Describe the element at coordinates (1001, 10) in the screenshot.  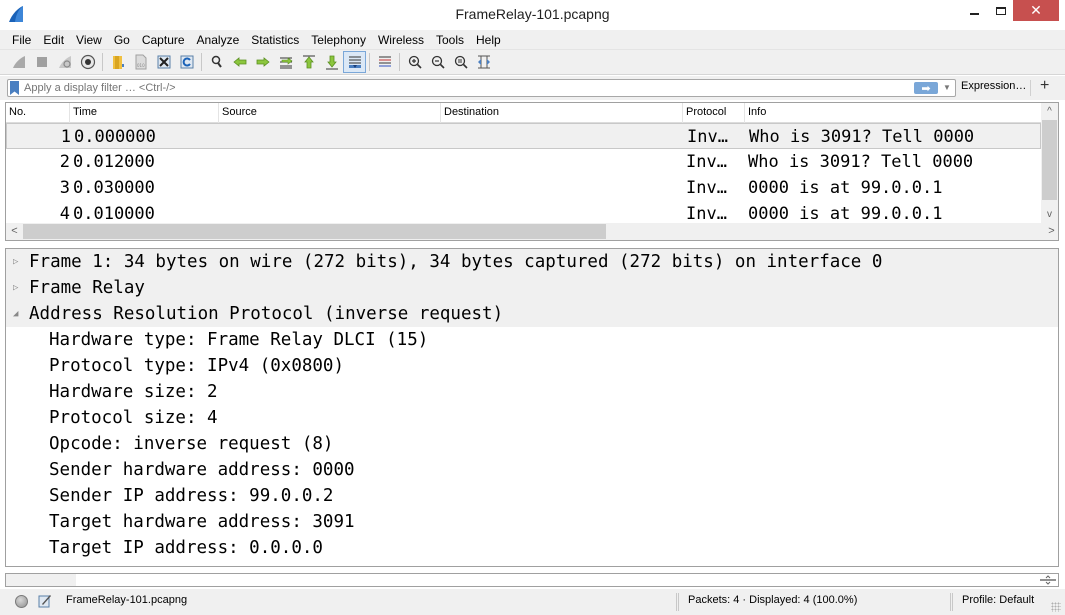
I see `maximize-button` at that location.